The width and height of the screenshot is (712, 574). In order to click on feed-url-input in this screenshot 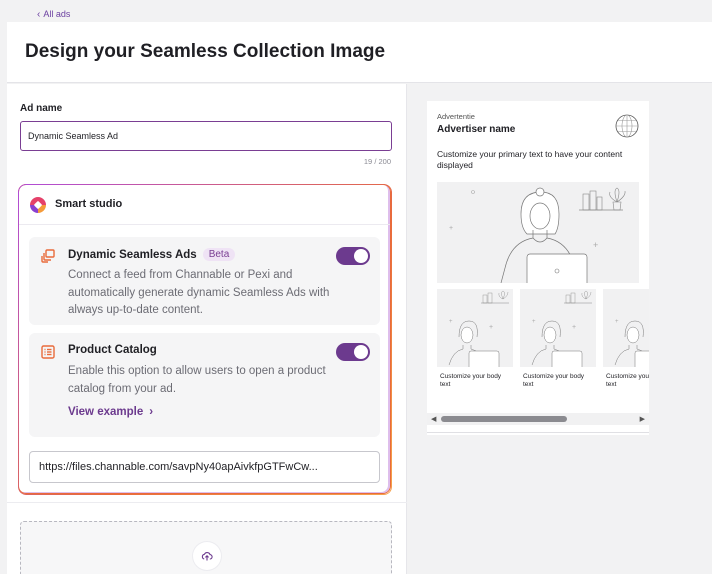, I will do `click(204, 467)`.